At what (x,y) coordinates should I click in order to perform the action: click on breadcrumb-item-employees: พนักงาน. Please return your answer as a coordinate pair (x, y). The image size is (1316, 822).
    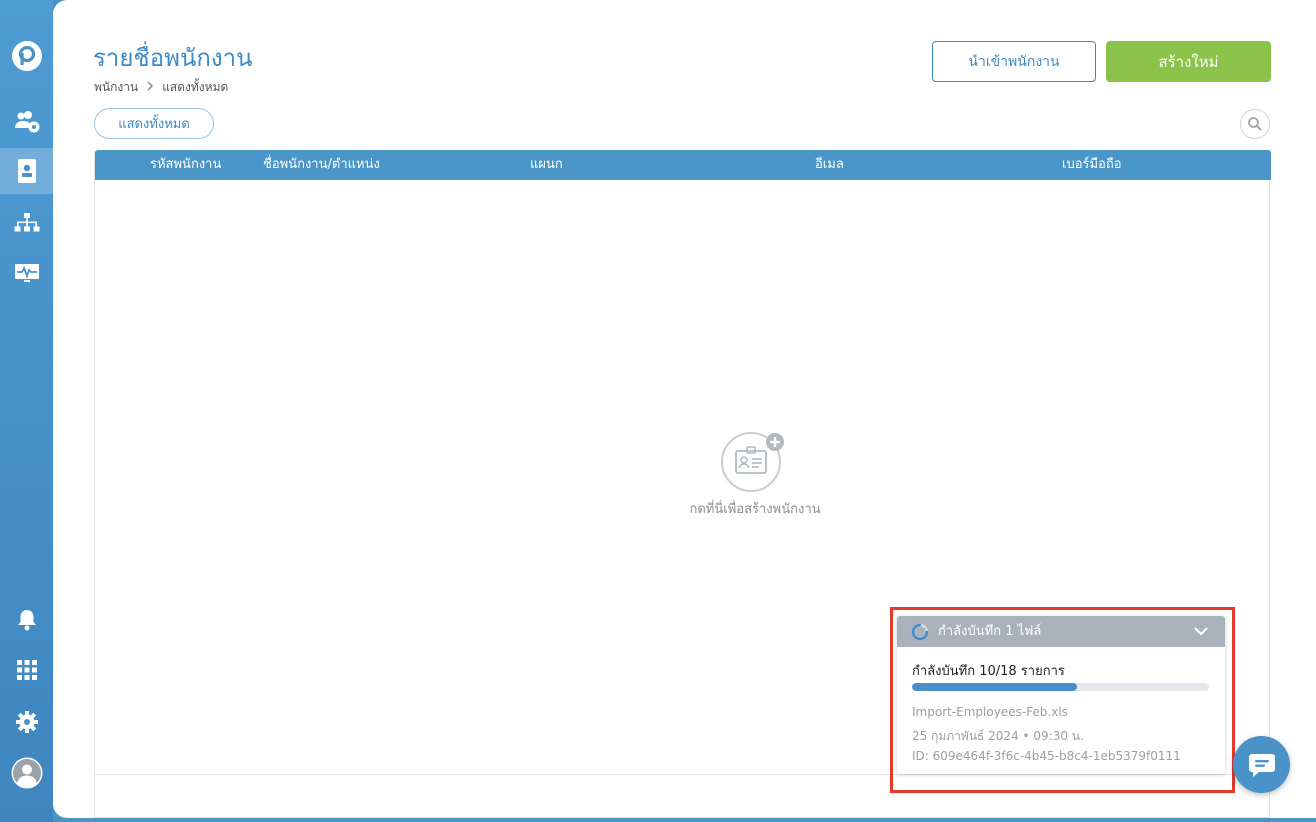
    Looking at the image, I should click on (116, 87).